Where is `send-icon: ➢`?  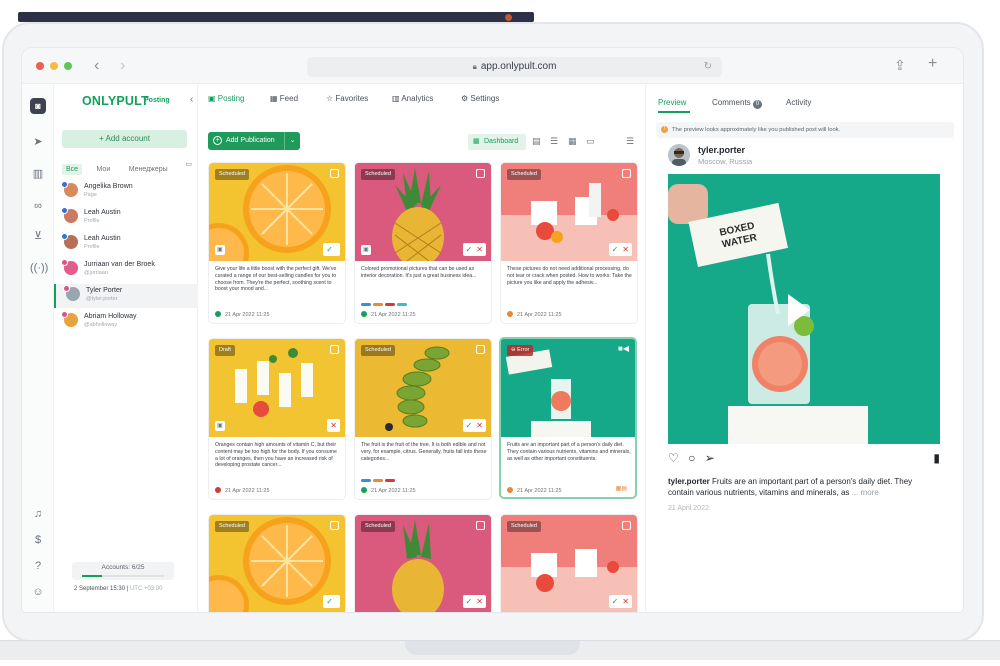
send-icon: ➢ is located at coordinates (710, 458).